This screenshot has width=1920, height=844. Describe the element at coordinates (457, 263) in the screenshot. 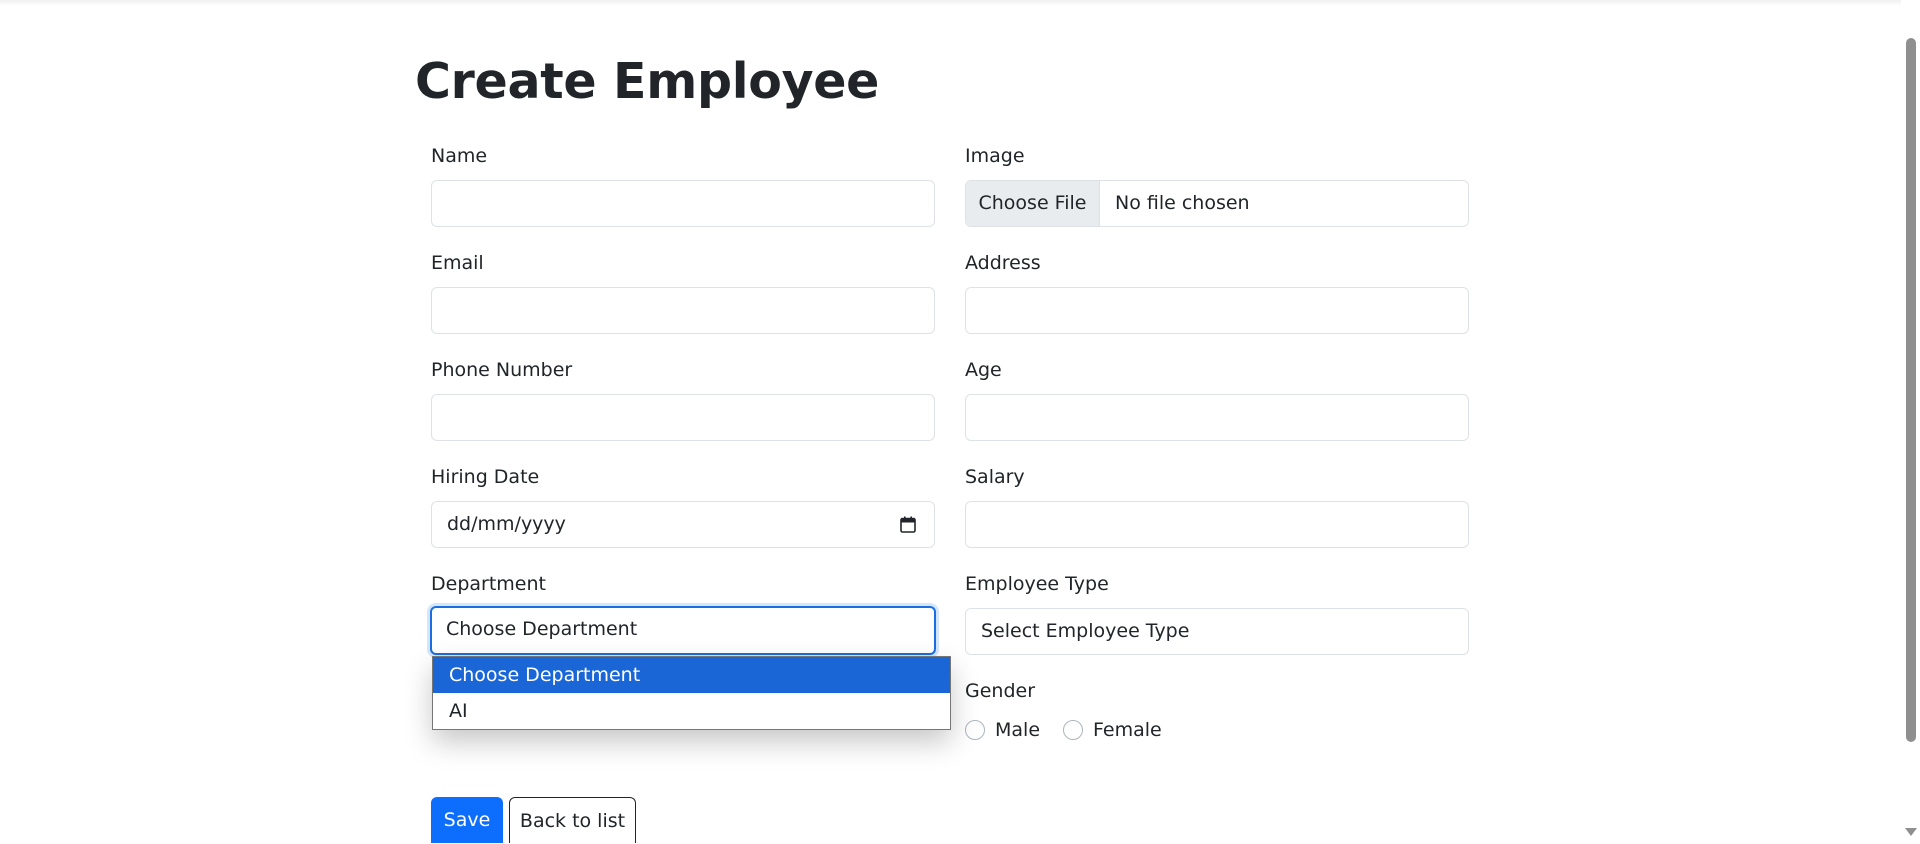

I see `email-label: Email` at that location.